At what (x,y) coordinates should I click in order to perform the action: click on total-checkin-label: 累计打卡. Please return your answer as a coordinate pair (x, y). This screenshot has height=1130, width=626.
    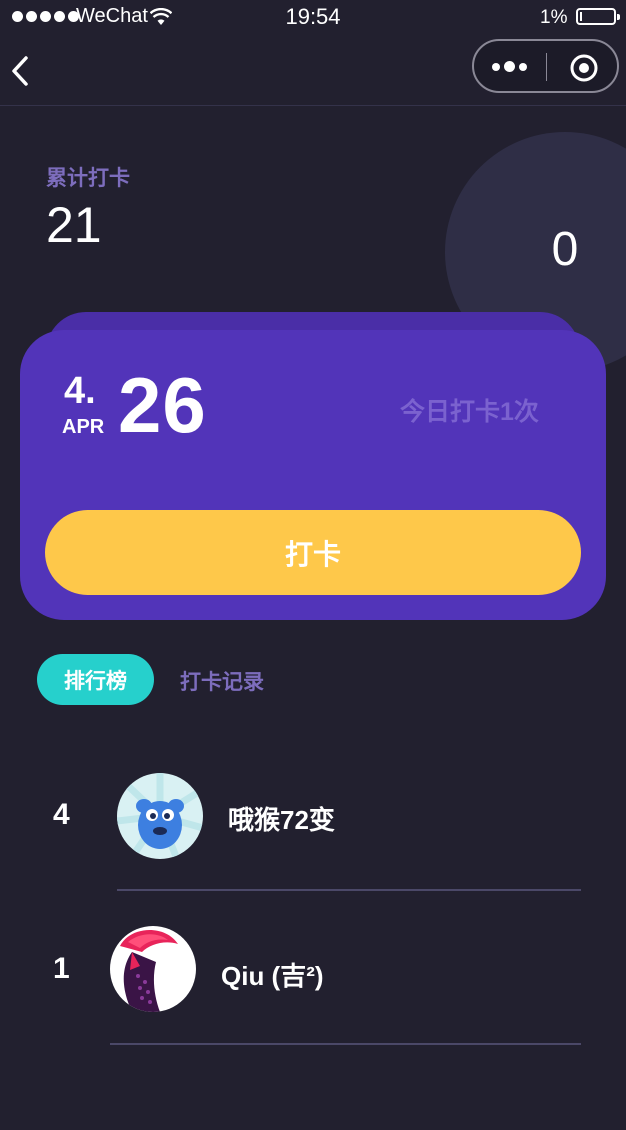
    Looking at the image, I should click on (88, 178).